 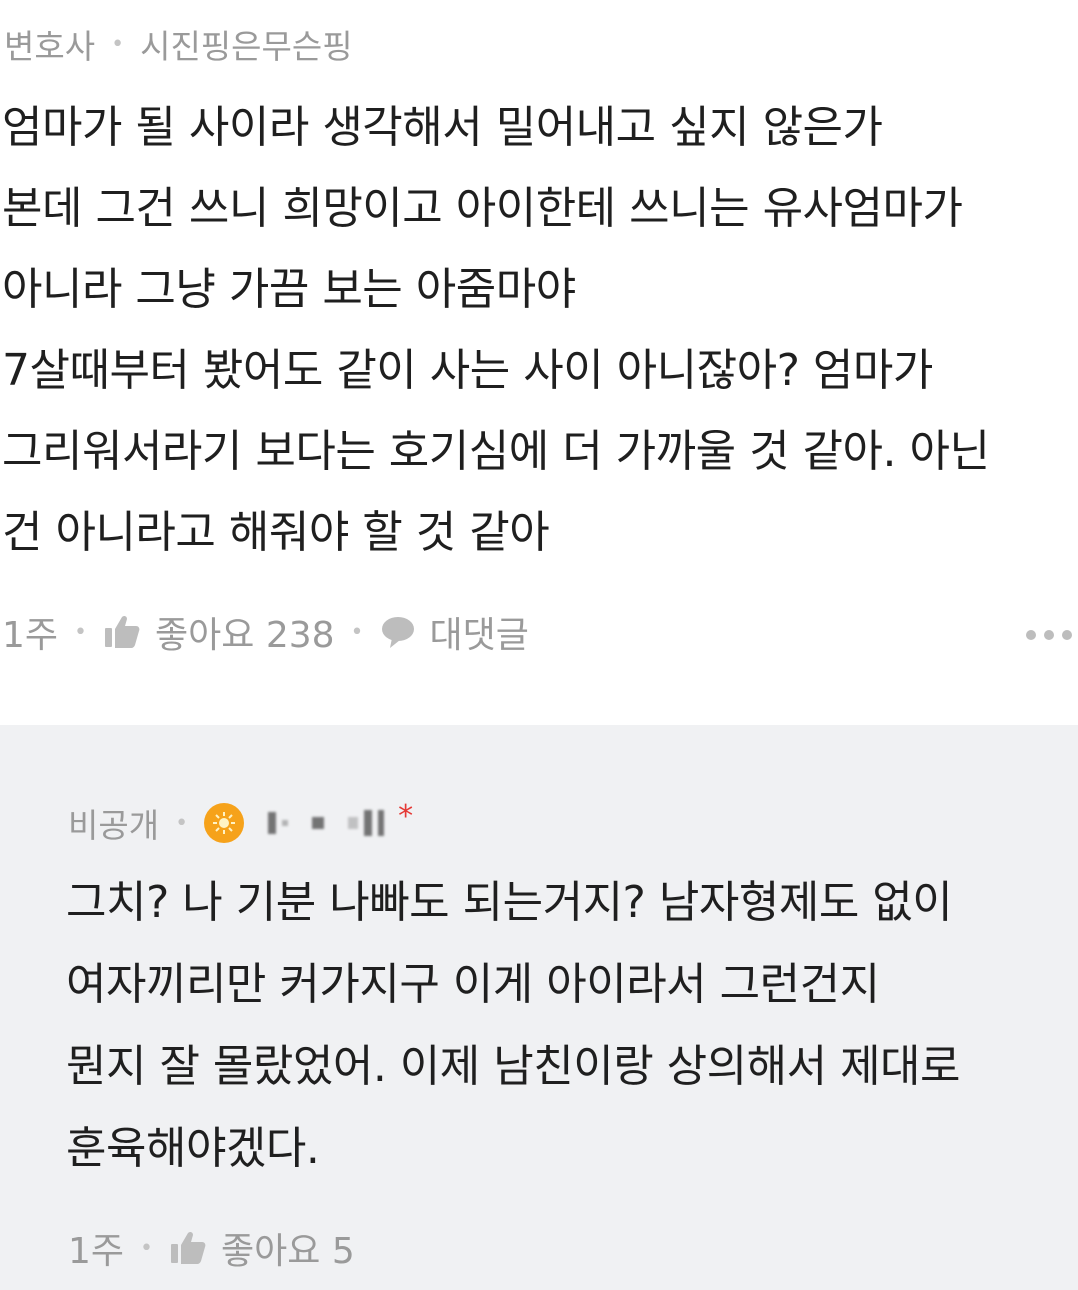 I want to click on reply-header: 비공개 • *, so click(x=240, y=823).